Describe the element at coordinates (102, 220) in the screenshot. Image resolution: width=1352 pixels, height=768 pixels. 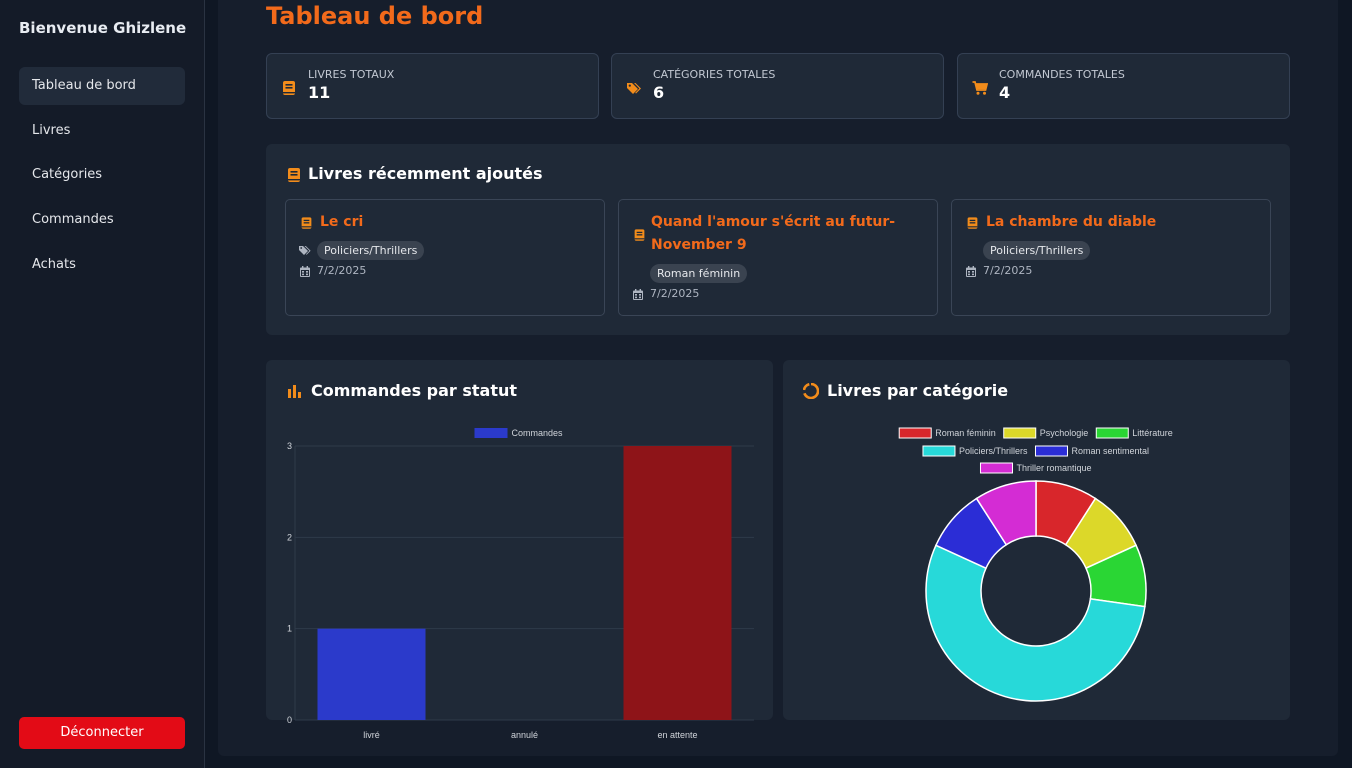
I see `sidebar-item-orders: Commandes` at that location.